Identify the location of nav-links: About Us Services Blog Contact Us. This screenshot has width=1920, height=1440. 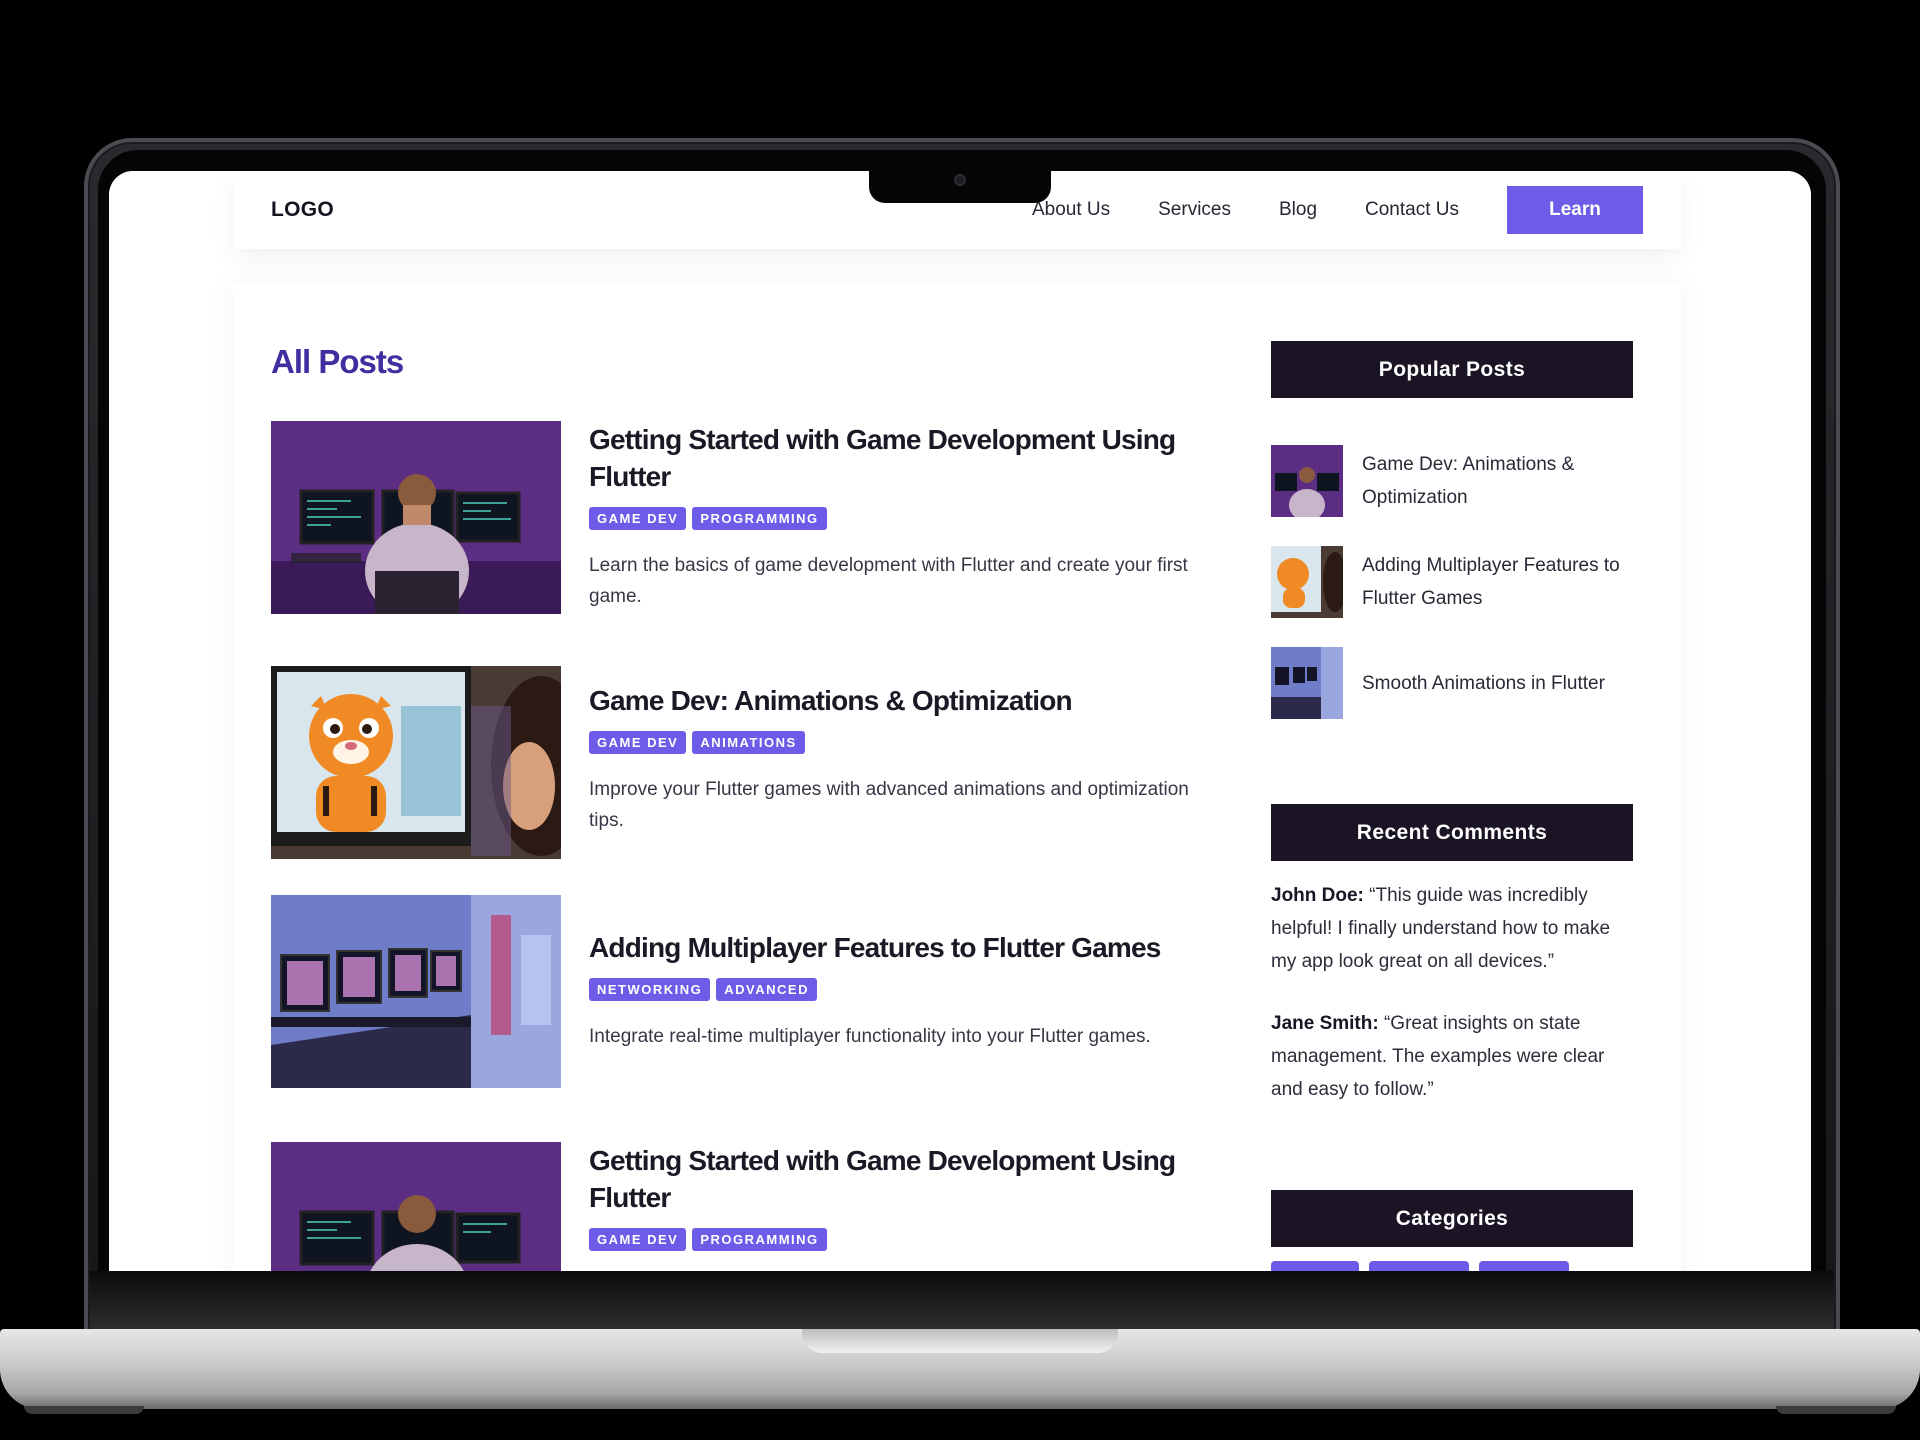
(1245, 210).